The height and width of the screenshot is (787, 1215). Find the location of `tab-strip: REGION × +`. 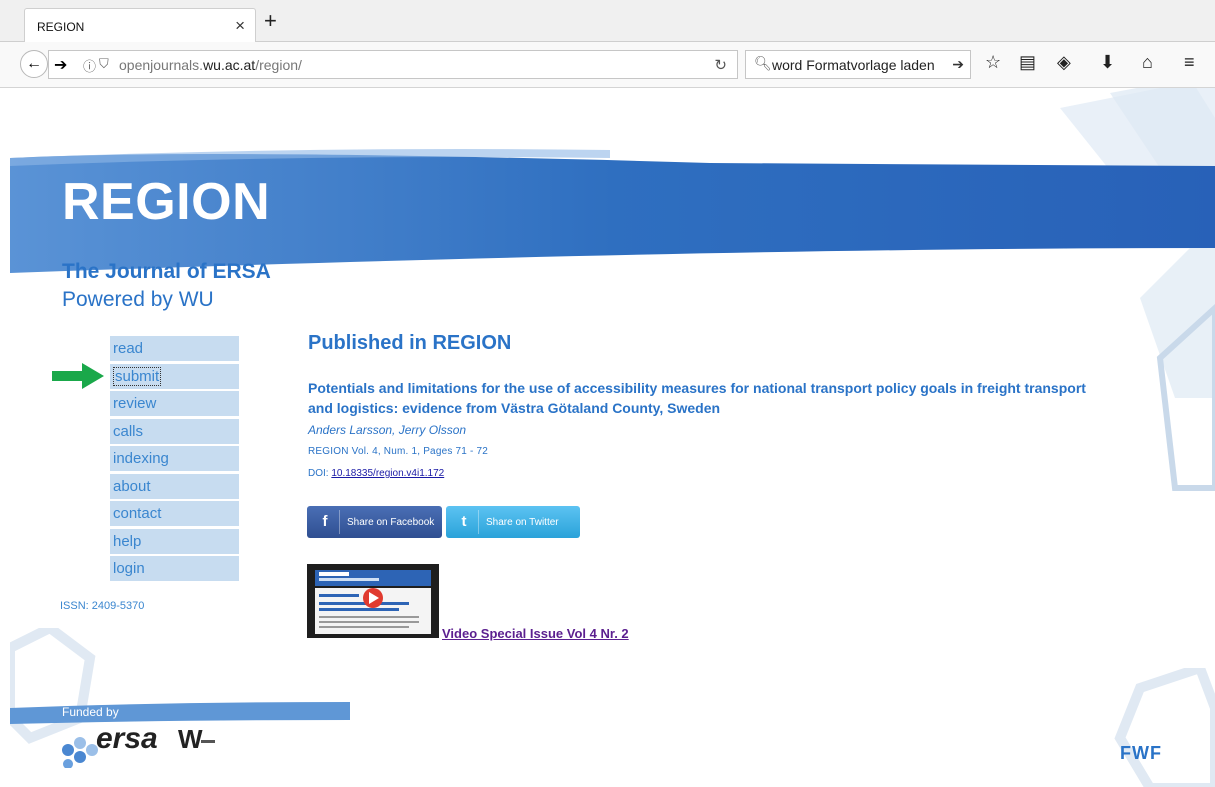

tab-strip: REGION × + is located at coordinates (607, 21).